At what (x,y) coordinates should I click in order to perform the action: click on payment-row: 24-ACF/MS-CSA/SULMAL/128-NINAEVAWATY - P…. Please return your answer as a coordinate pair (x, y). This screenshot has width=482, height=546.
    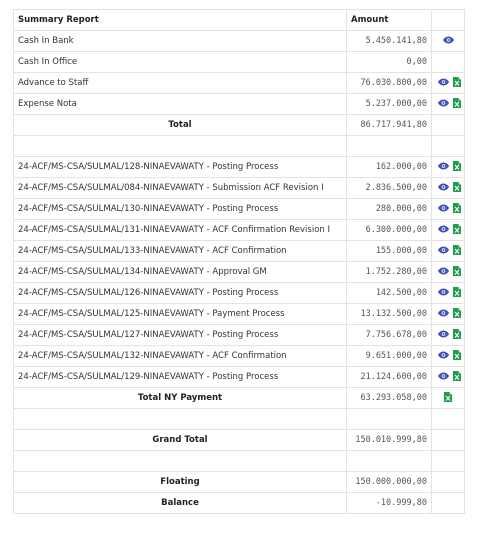
    Looking at the image, I should click on (239, 167).